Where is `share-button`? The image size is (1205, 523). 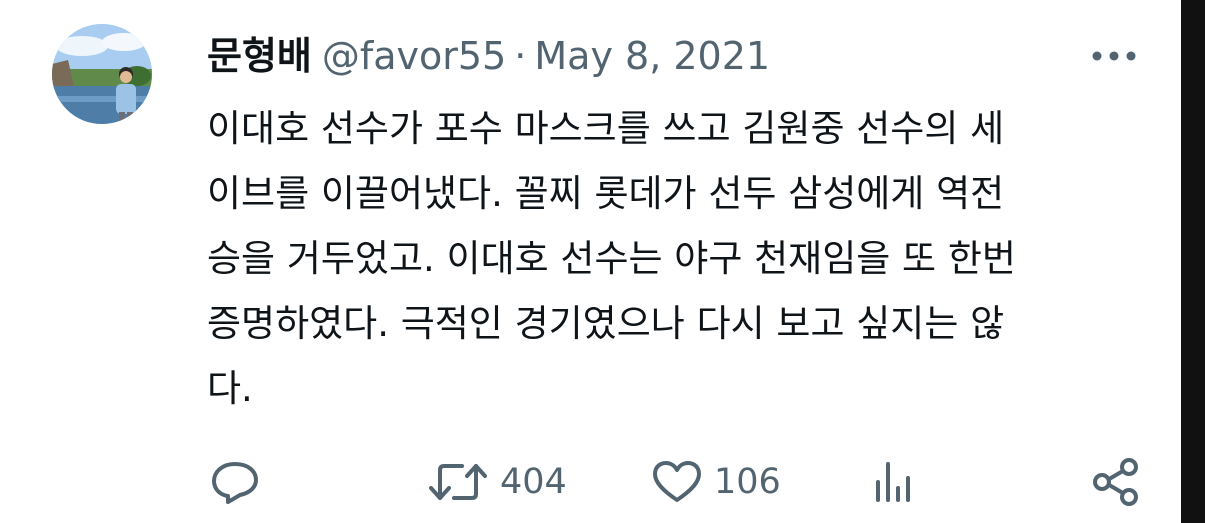
share-button is located at coordinates (1122, 482).